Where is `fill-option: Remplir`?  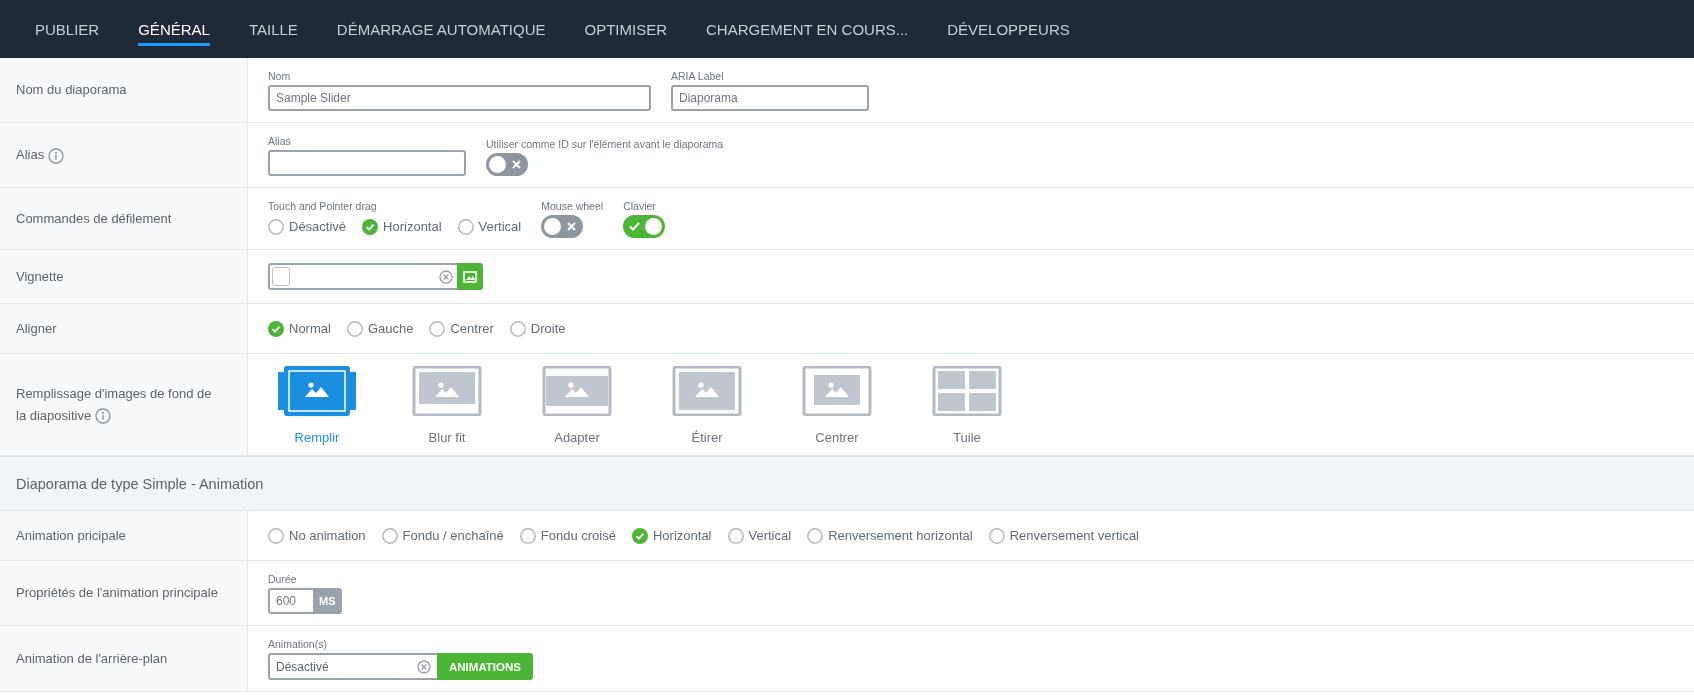
fill-option: Remplir is located at coordinates (317, 405).